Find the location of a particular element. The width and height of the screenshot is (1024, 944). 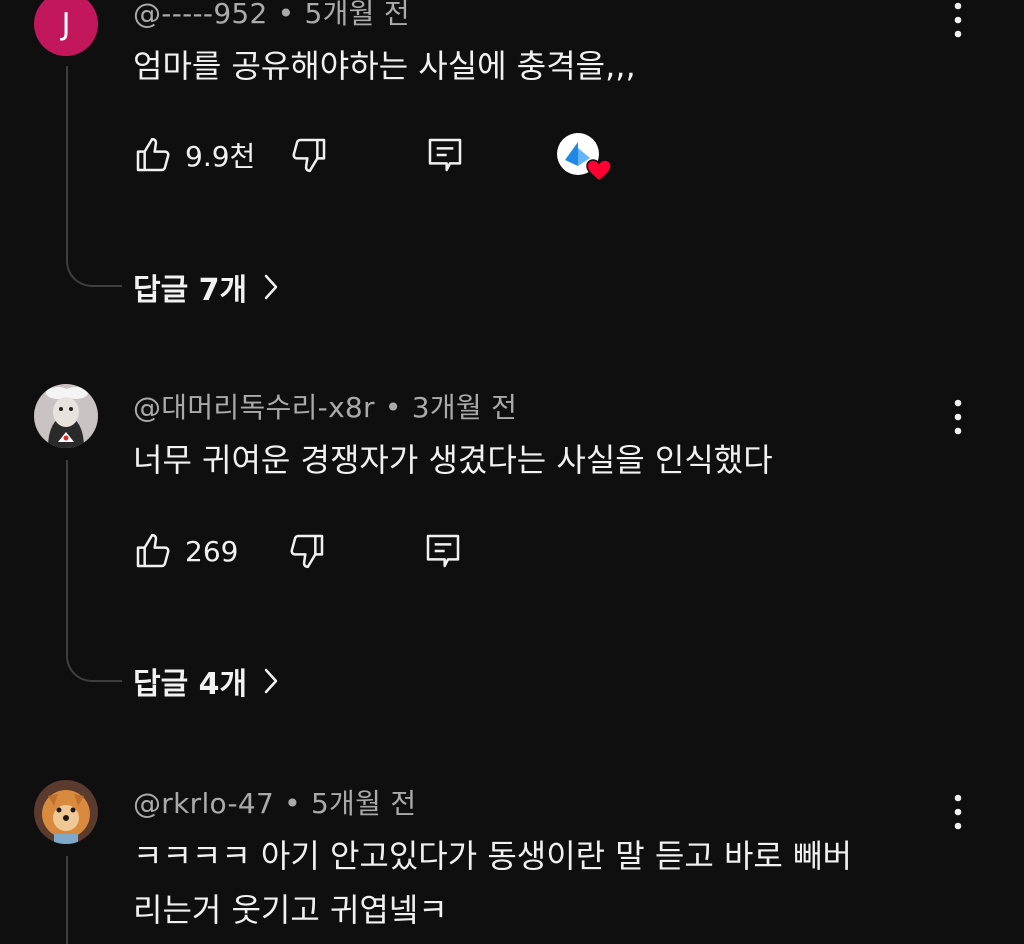

comment-text: 너무 귀여운 경쟁자가 생겼다는 사실을 인식했다 is located at coordinates (453, 460).